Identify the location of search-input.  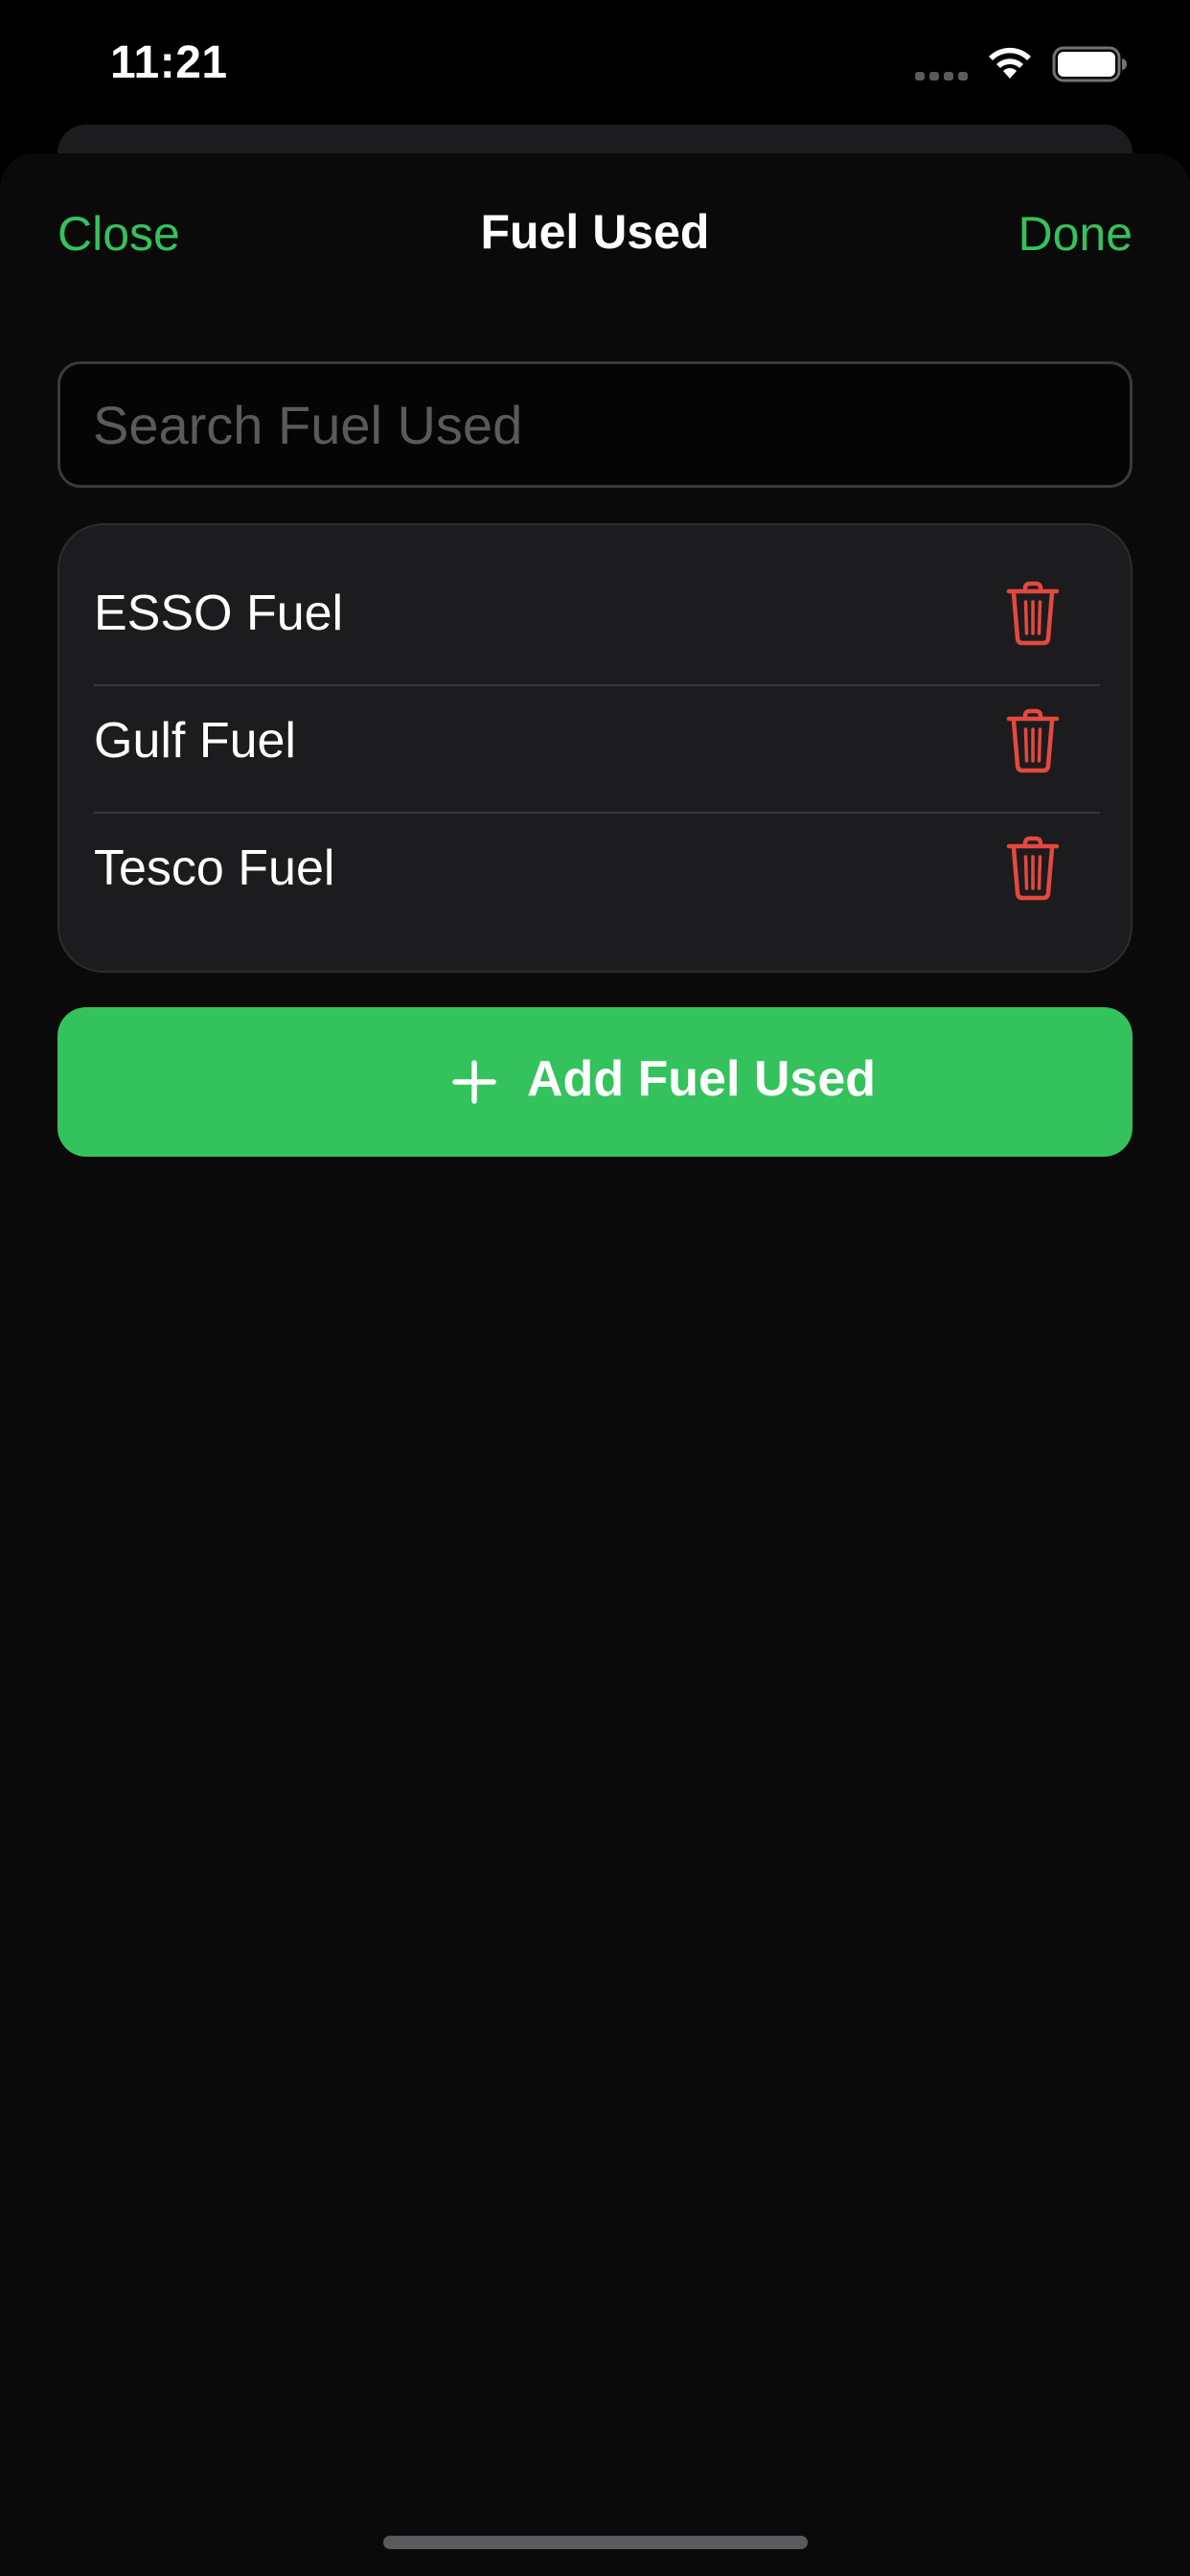
(591, 424).